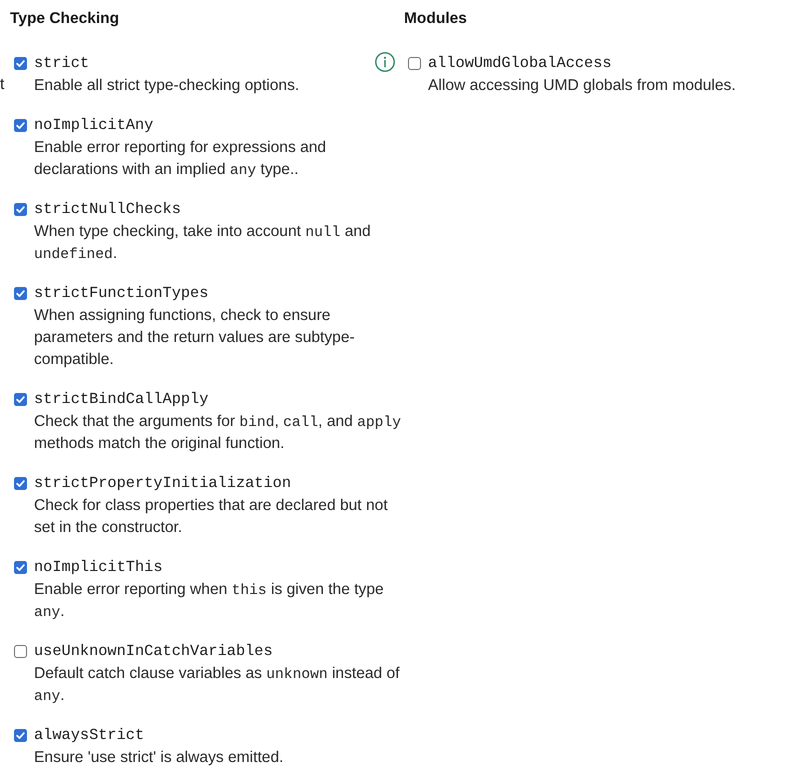 The height and width of the screenshot is (783, 800). Describe the element at coordinates (163, 483) in the screenshot. I see `option-name: strictPropertyInitialization` at that location.